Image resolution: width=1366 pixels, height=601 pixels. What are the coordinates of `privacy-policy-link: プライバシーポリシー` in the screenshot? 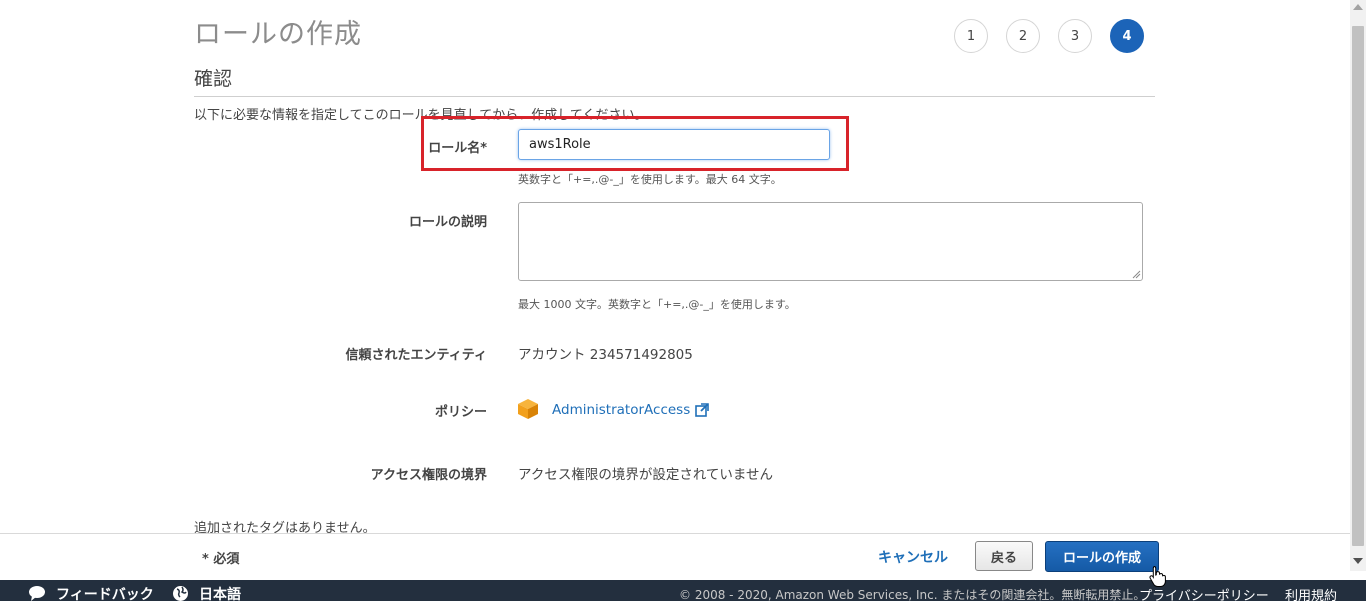 It's located at (1204, 593).